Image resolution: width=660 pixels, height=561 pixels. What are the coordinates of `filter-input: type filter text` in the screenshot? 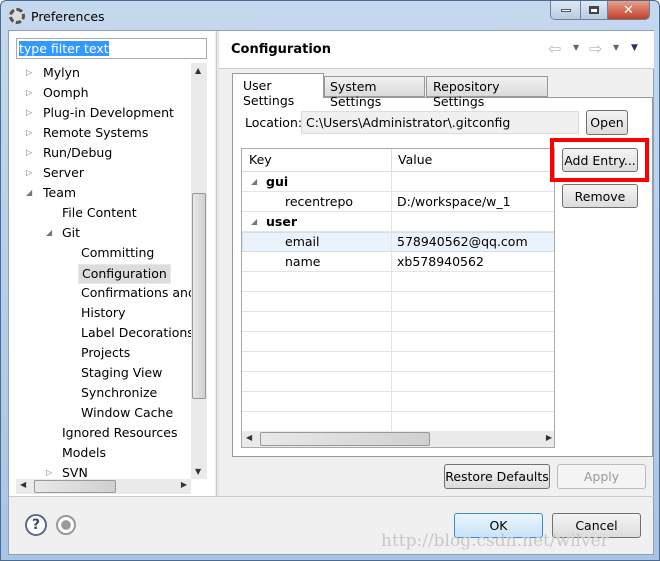 It's located at (111, 48).